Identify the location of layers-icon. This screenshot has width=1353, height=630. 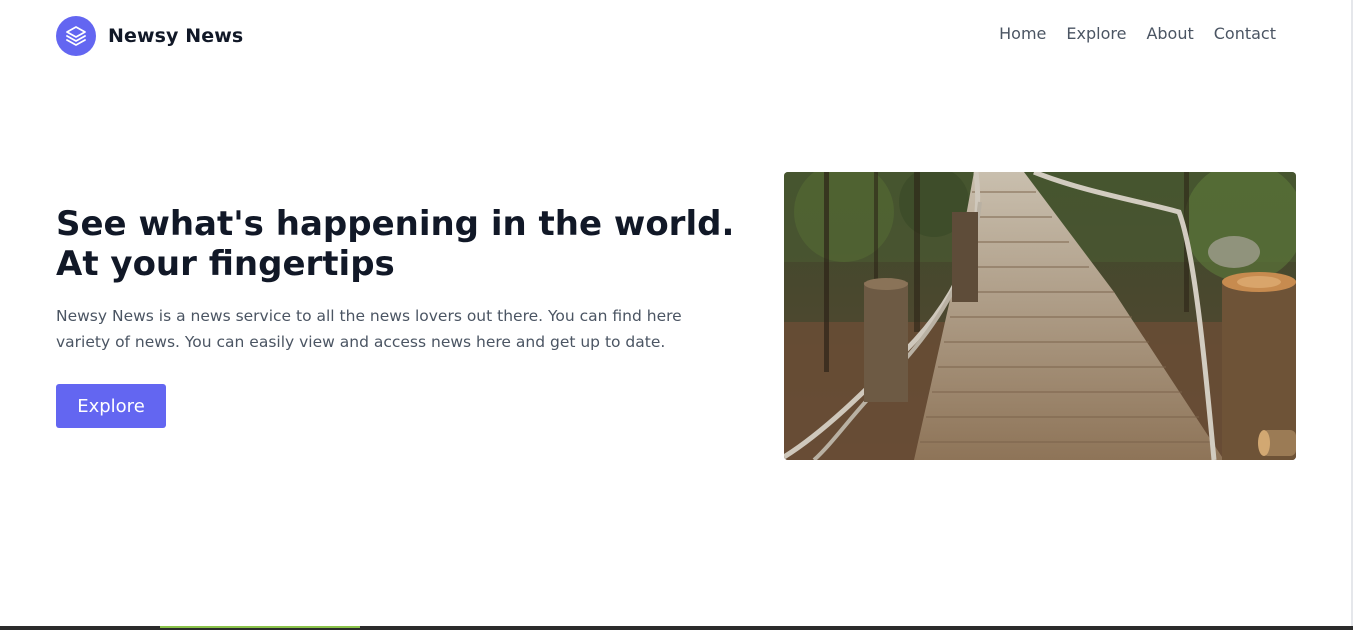
(76, 36).